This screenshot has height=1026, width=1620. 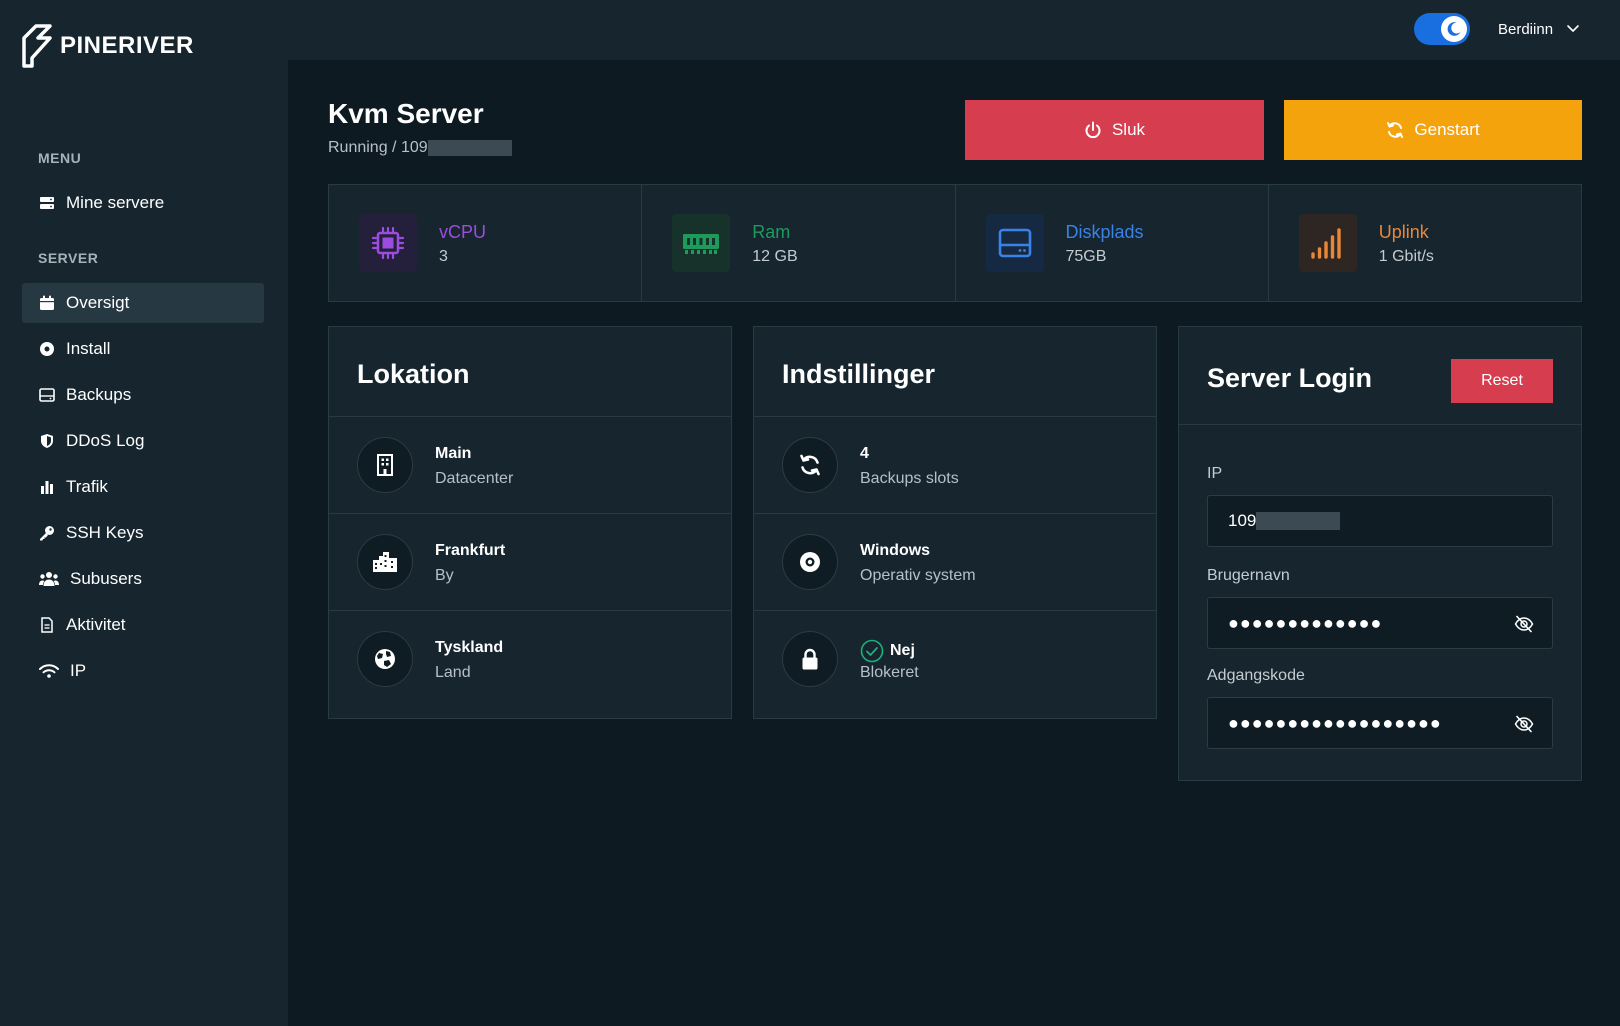 What do you see at coordinates (859, 374) in the screenshot?
I see `card-title: Indstillinger` at bounding box center [859, 374].